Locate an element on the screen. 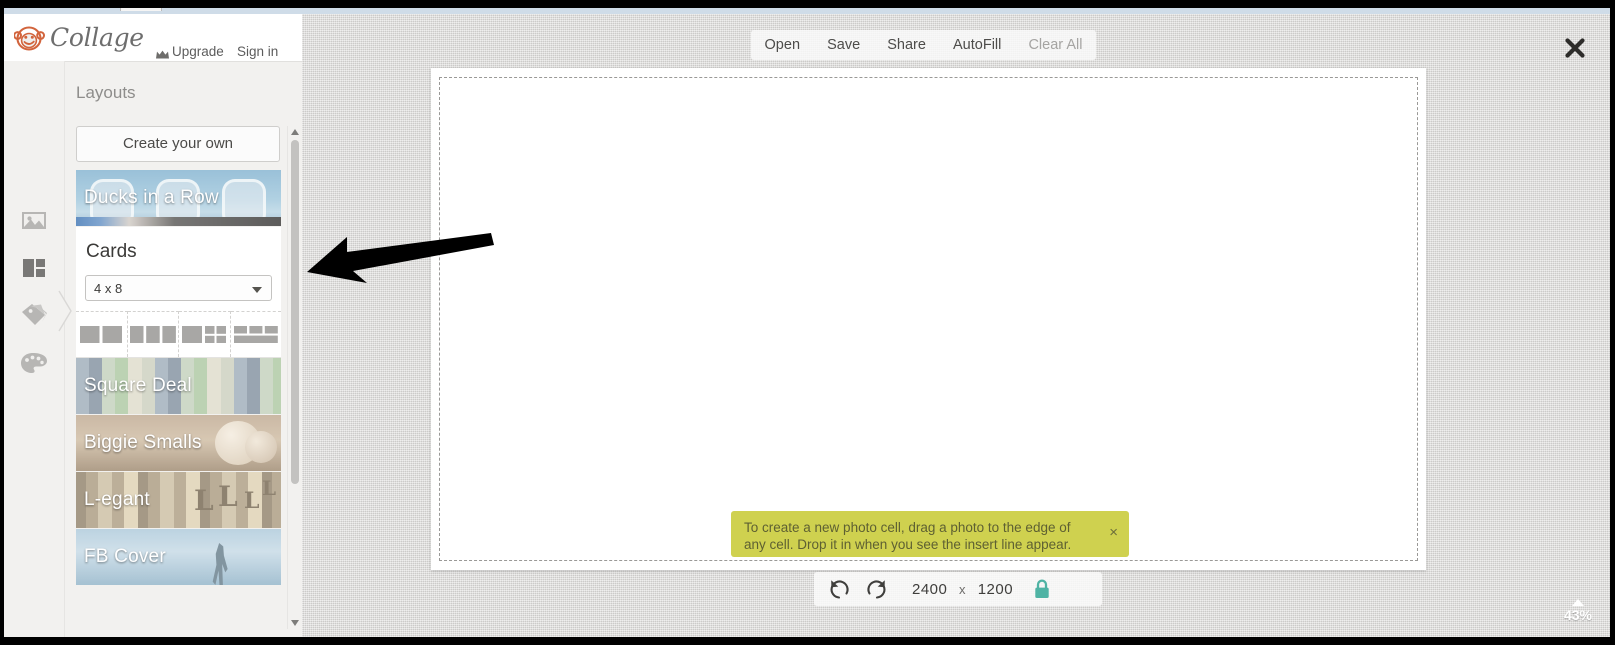 The width and height of the screenshot is (1615, 645). share-button: Share is located at coordinates (906, 45).